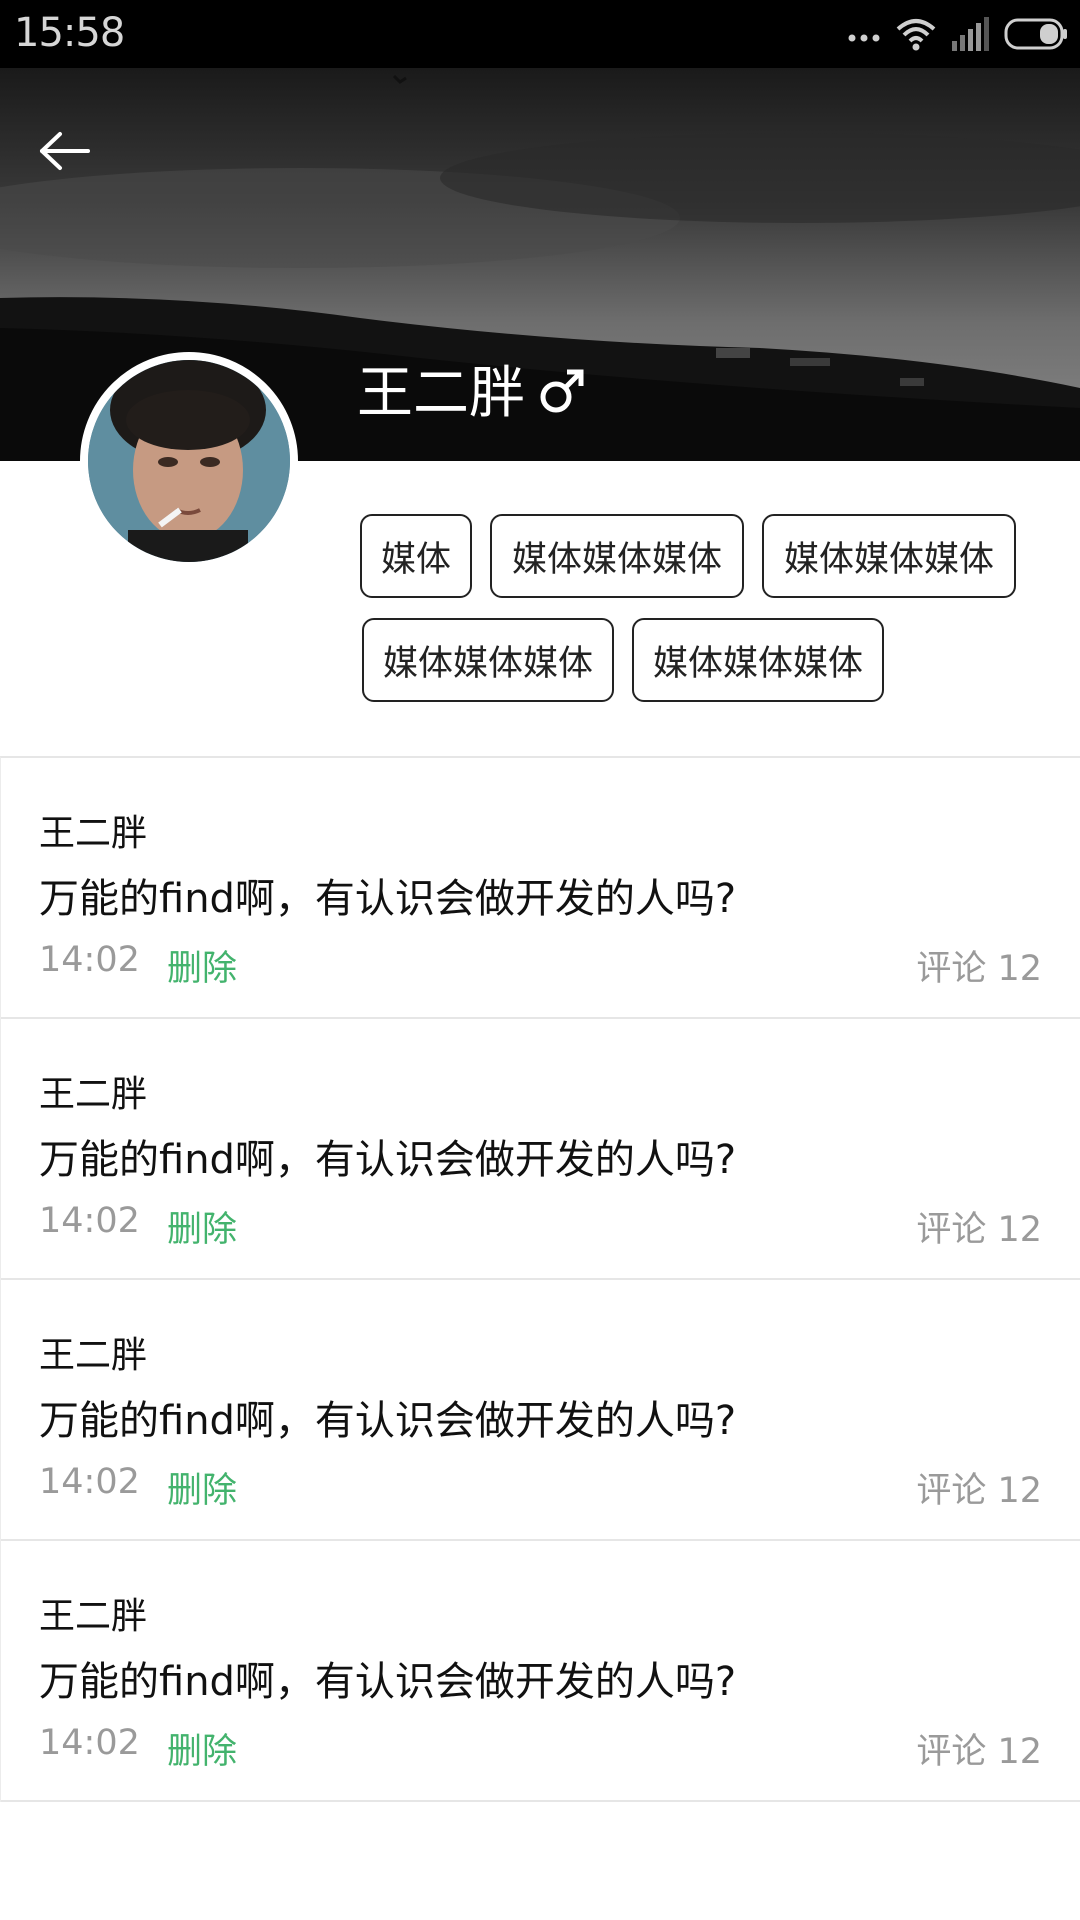 The image size is (1080, 1920). What do you see at coordinates (865, 36) in the screenshot?
I see `more-dots-icon` at bounding box center [865, 36].